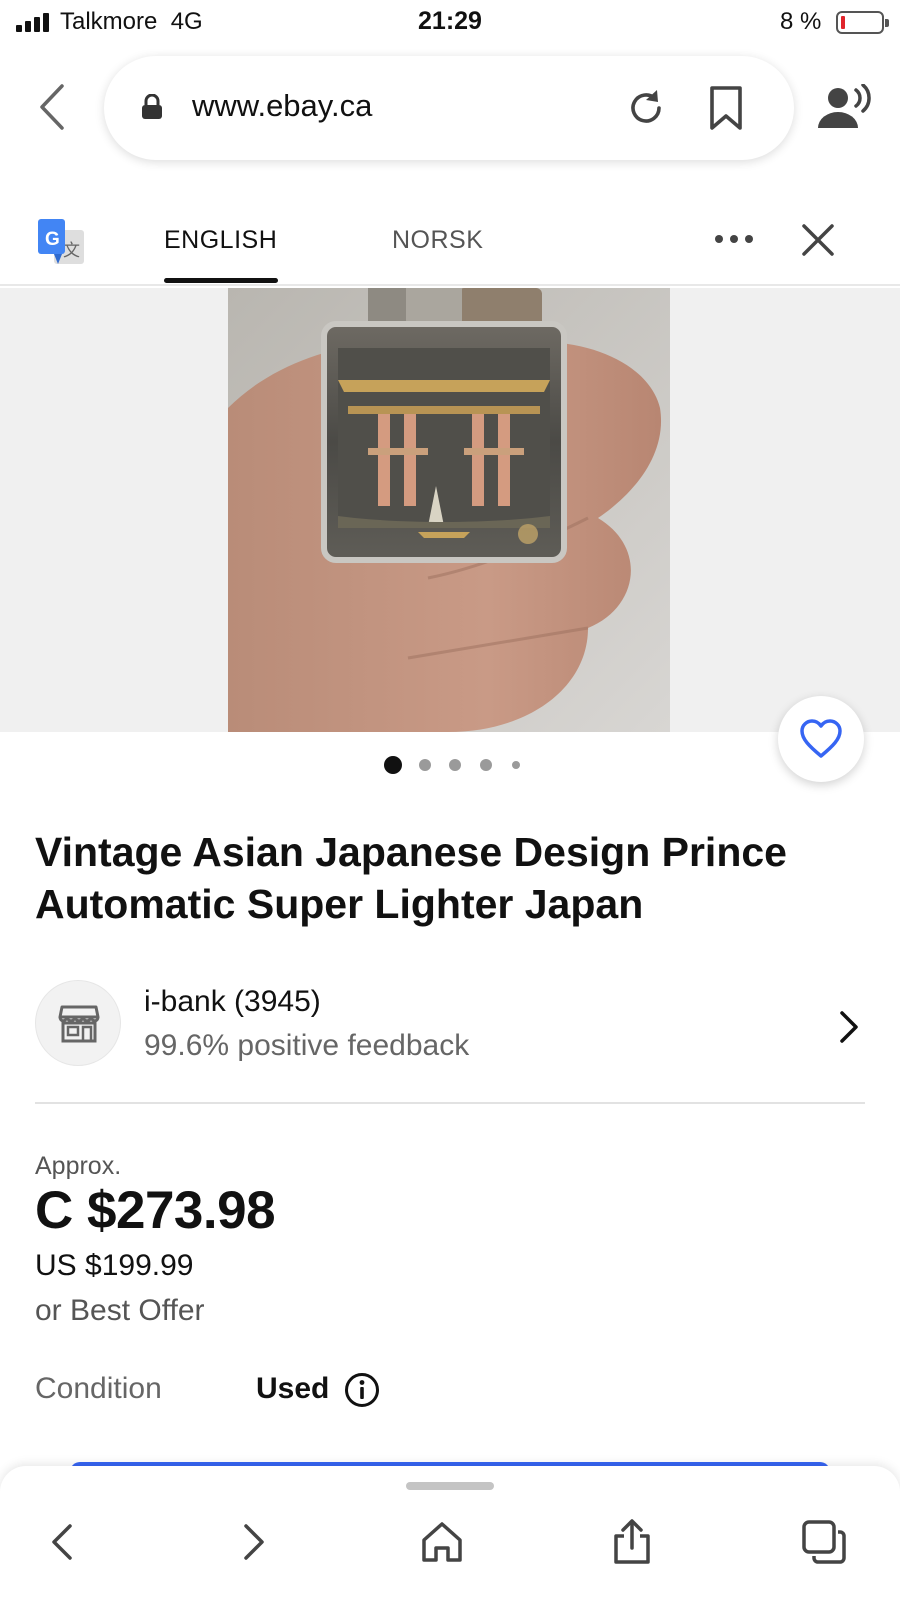  Describe the element at coordinates (801, 21) in the screenshot. I see `battery-percentage: 8 %` at that location.